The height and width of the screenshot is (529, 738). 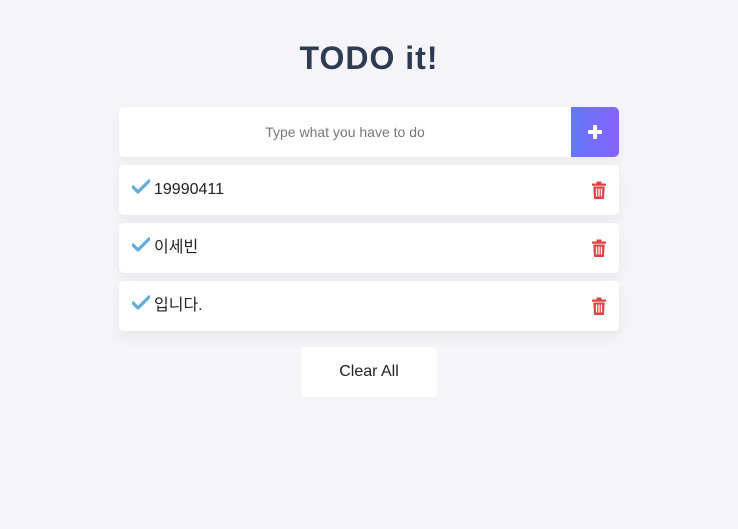 What do you see at coordinates (369, 306) in the screenshot?
I see `list-item: 입니다.` at bounding box center [369, 306].